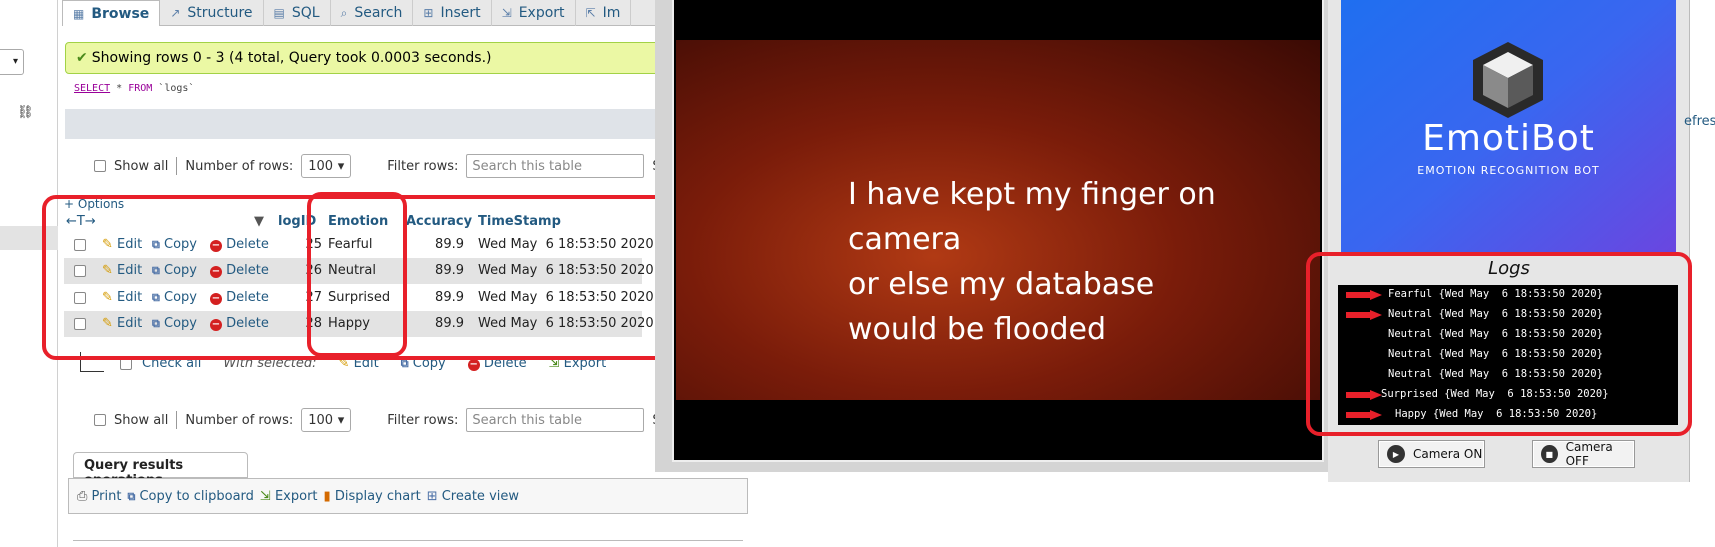 The width and height of the screenshot is (1715, 547). I want to click on display-chart-label: Display chart, so click(377, 496).